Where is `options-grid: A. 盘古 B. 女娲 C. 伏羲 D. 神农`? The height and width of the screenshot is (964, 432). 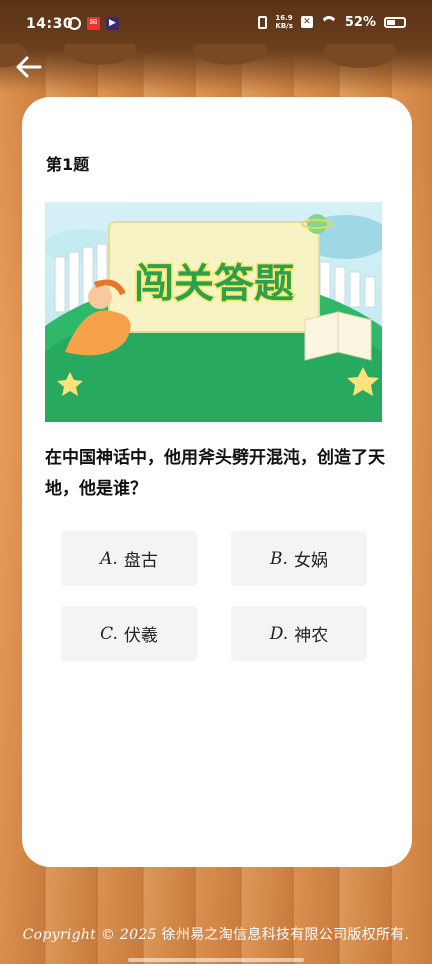
options-grid: A. 盘古 B. 女娲 C. 伏羲 D. 神农 is located at coordinates (214, 596).